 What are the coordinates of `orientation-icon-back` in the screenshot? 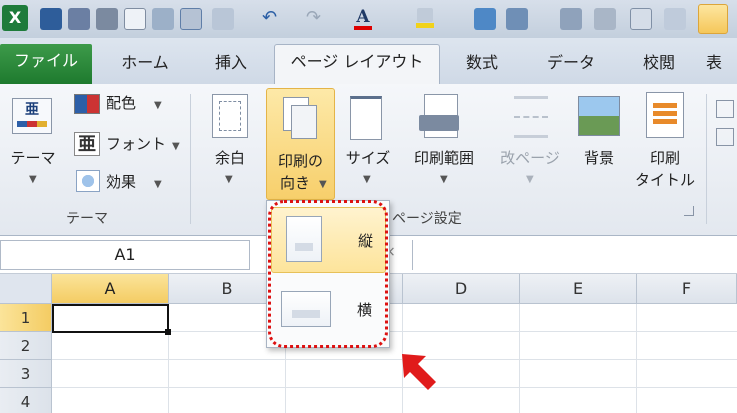 It's located at (304, 122).